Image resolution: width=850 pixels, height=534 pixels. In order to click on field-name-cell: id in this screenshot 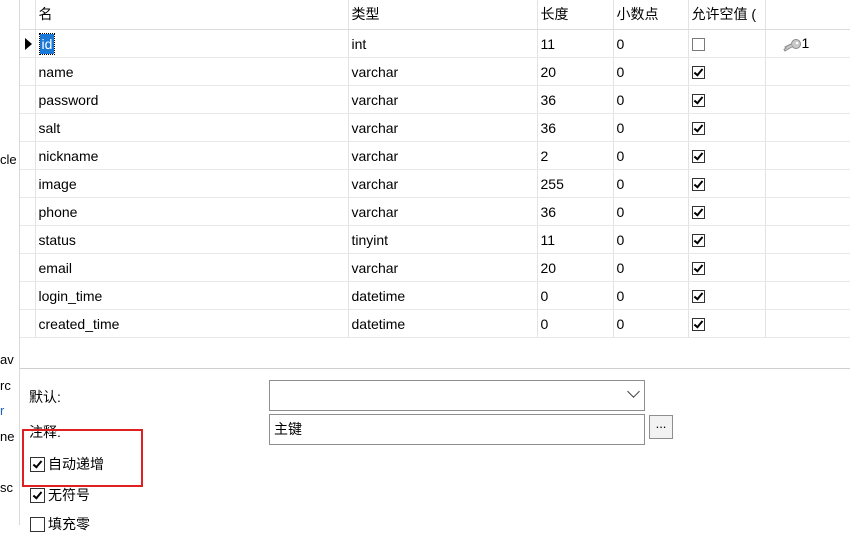, I will do `click(192, 43)`.